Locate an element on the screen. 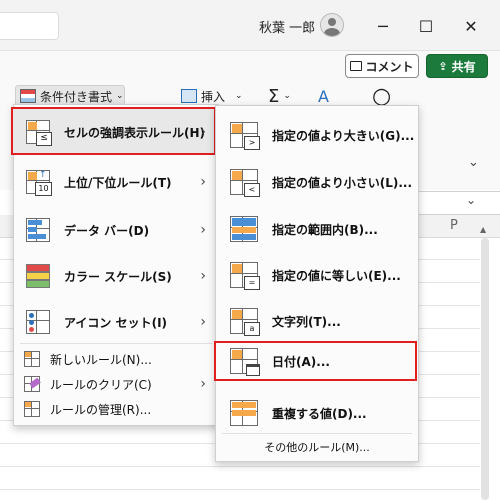 The image size is (500, 501). icon-sets-icon is located at coordinates (38, 322).